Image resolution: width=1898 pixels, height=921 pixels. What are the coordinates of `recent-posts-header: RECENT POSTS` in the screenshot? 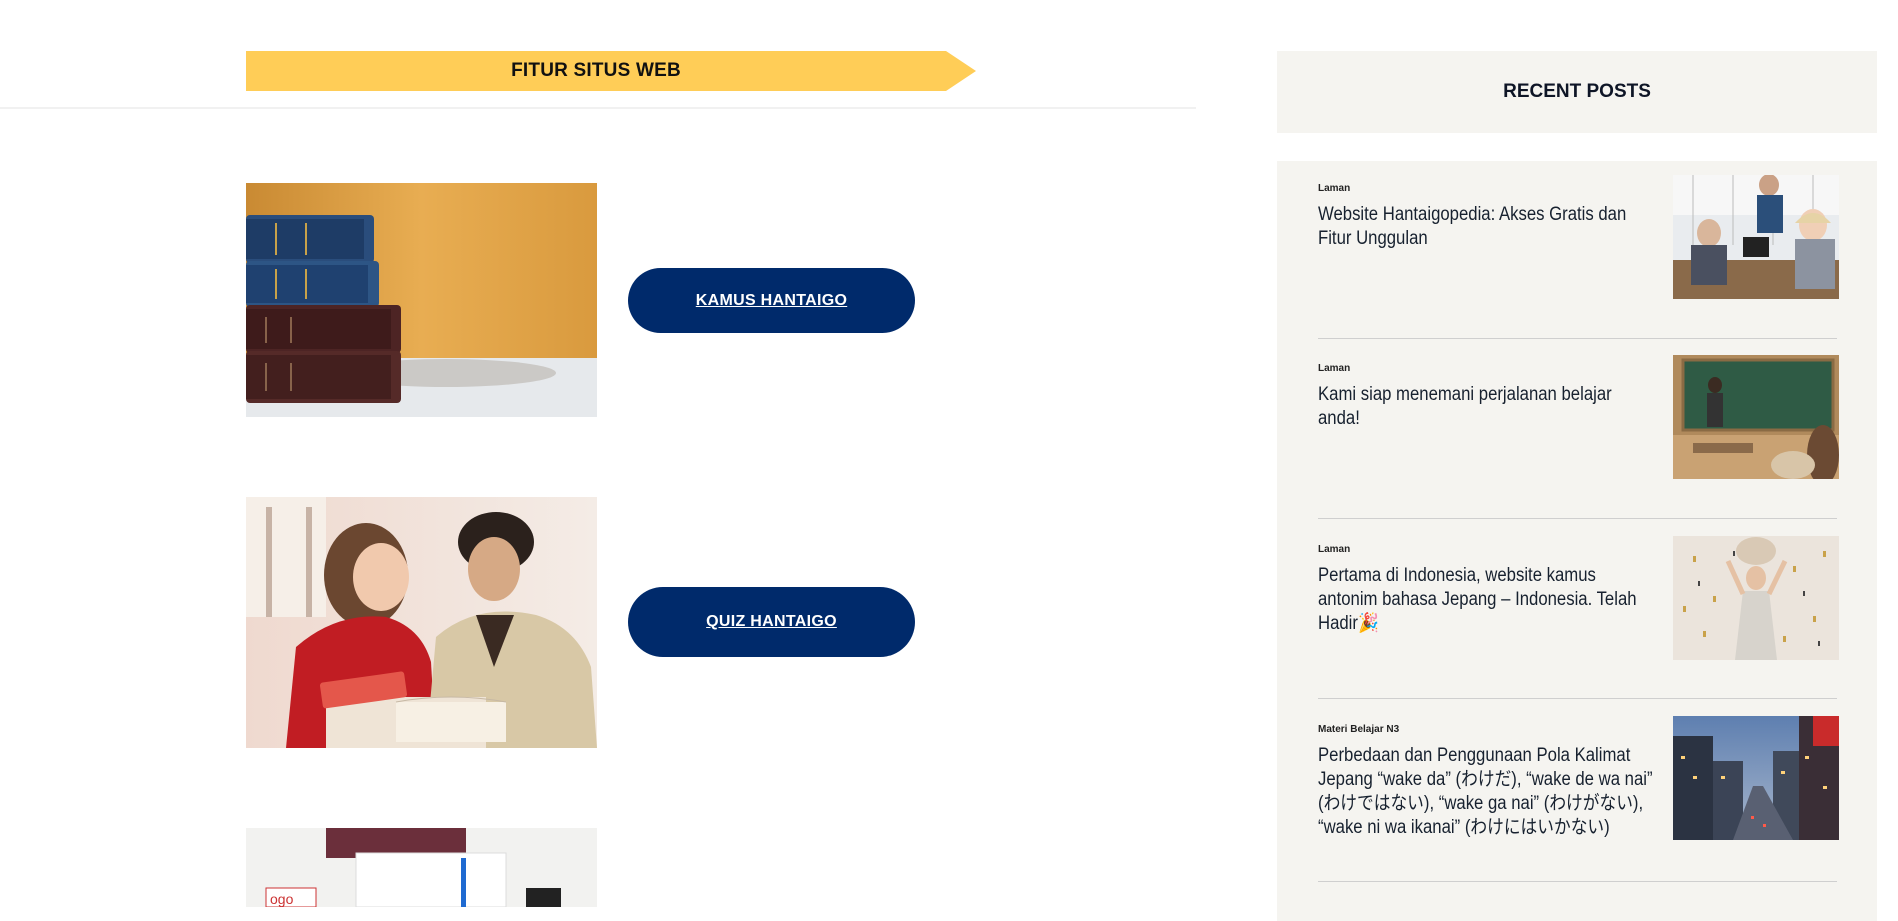 It's located at (1577, 92).